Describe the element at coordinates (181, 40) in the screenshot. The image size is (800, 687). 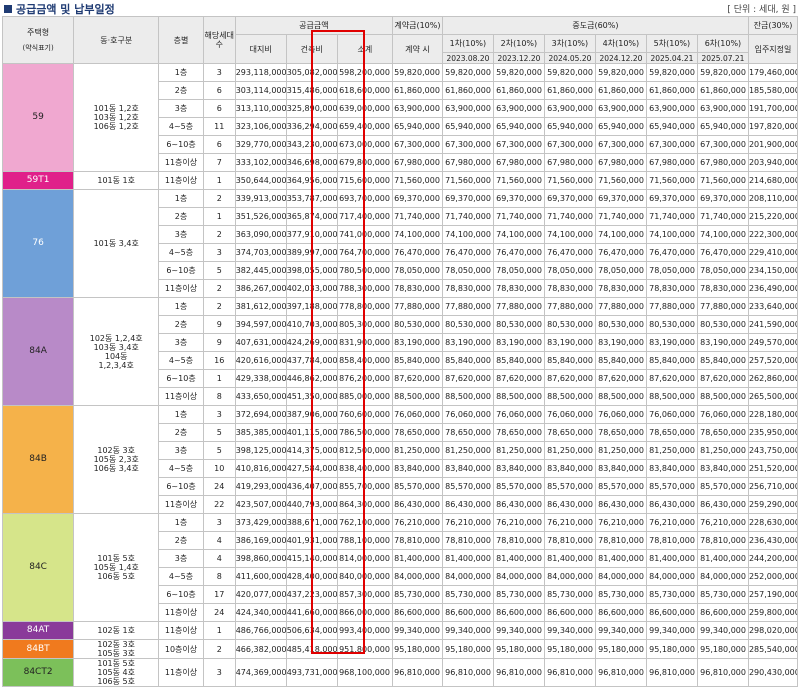
I see `header-floor: 층별` at that location.